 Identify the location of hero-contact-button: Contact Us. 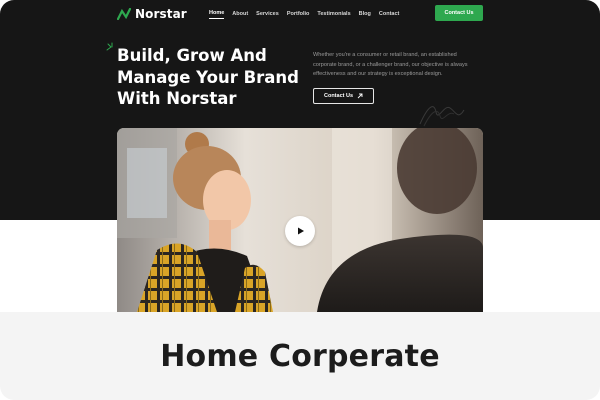
(343, 96).